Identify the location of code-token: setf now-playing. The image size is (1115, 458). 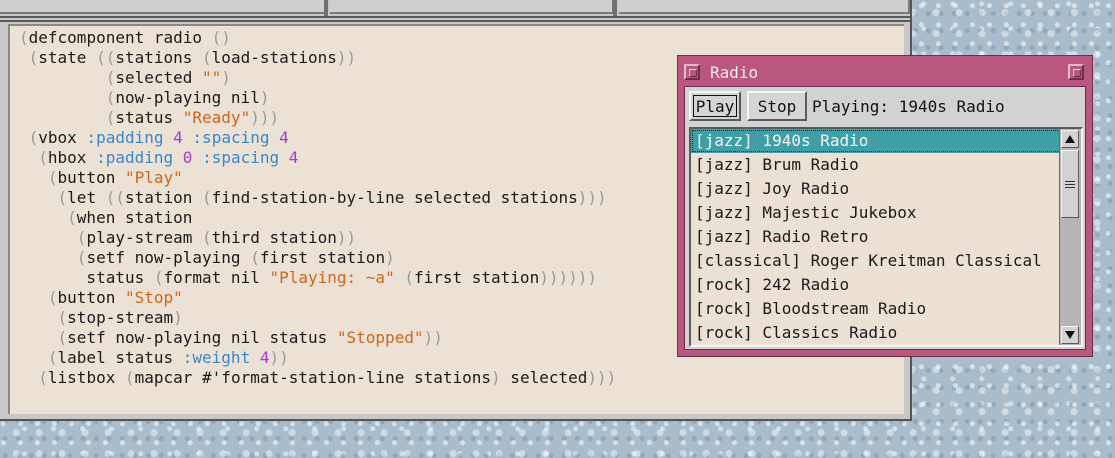
(168, 257).